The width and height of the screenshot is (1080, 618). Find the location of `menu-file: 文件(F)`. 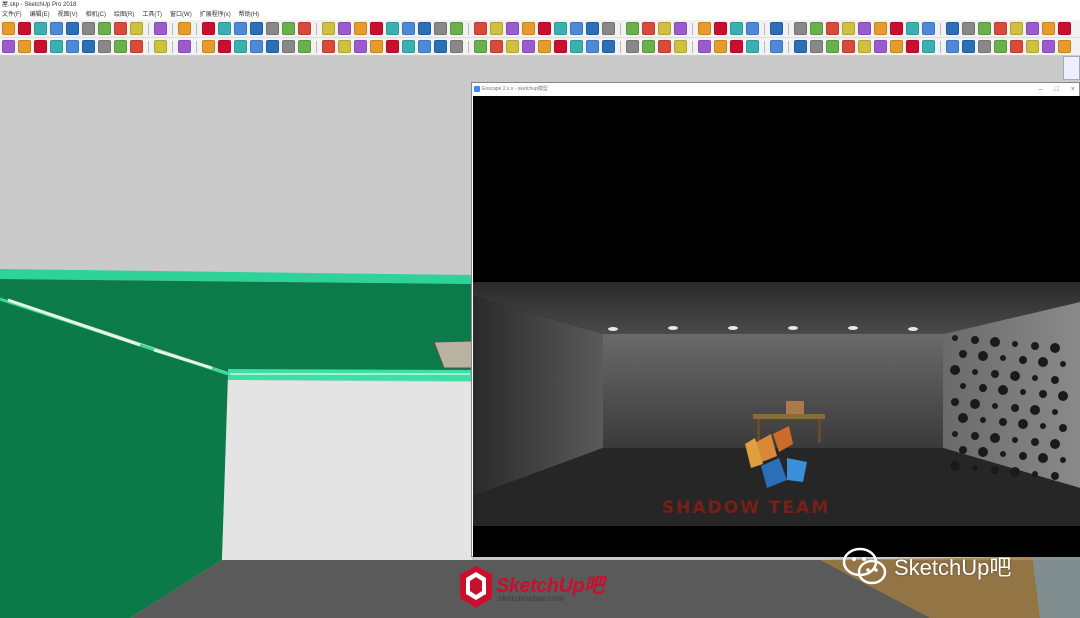

menu-file: 文件(F) is located at coordinates (12, 15).